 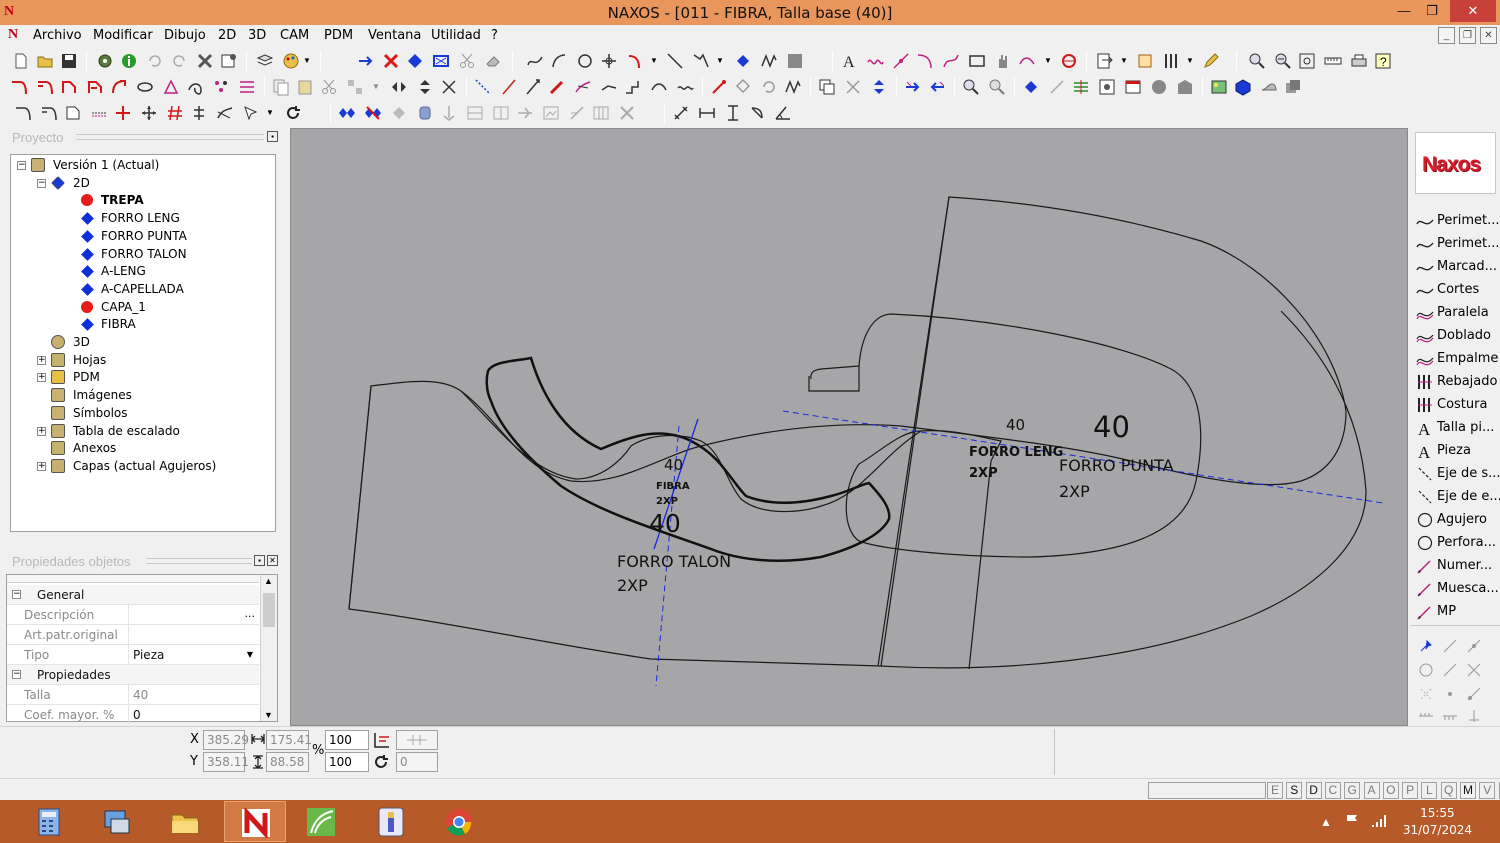 What do you see at coordinates (1457, 405) in the screenshot?
I see `tool-costura: Costura` at bounding box center [1457, 405].